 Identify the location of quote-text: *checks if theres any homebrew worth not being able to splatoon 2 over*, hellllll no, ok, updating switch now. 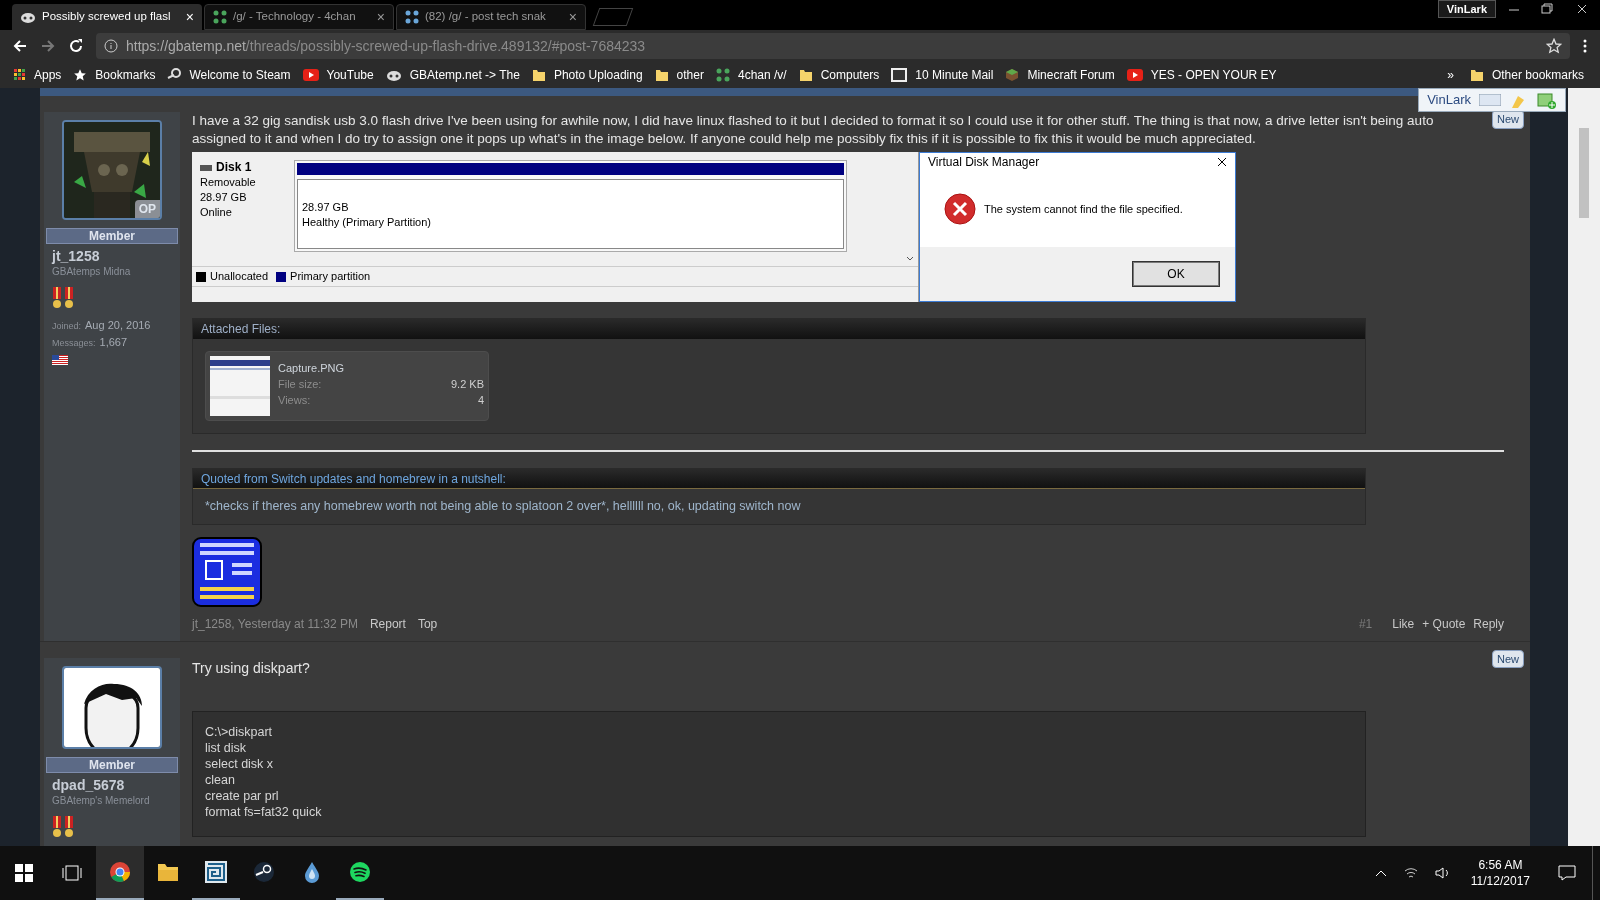
(503, 506).